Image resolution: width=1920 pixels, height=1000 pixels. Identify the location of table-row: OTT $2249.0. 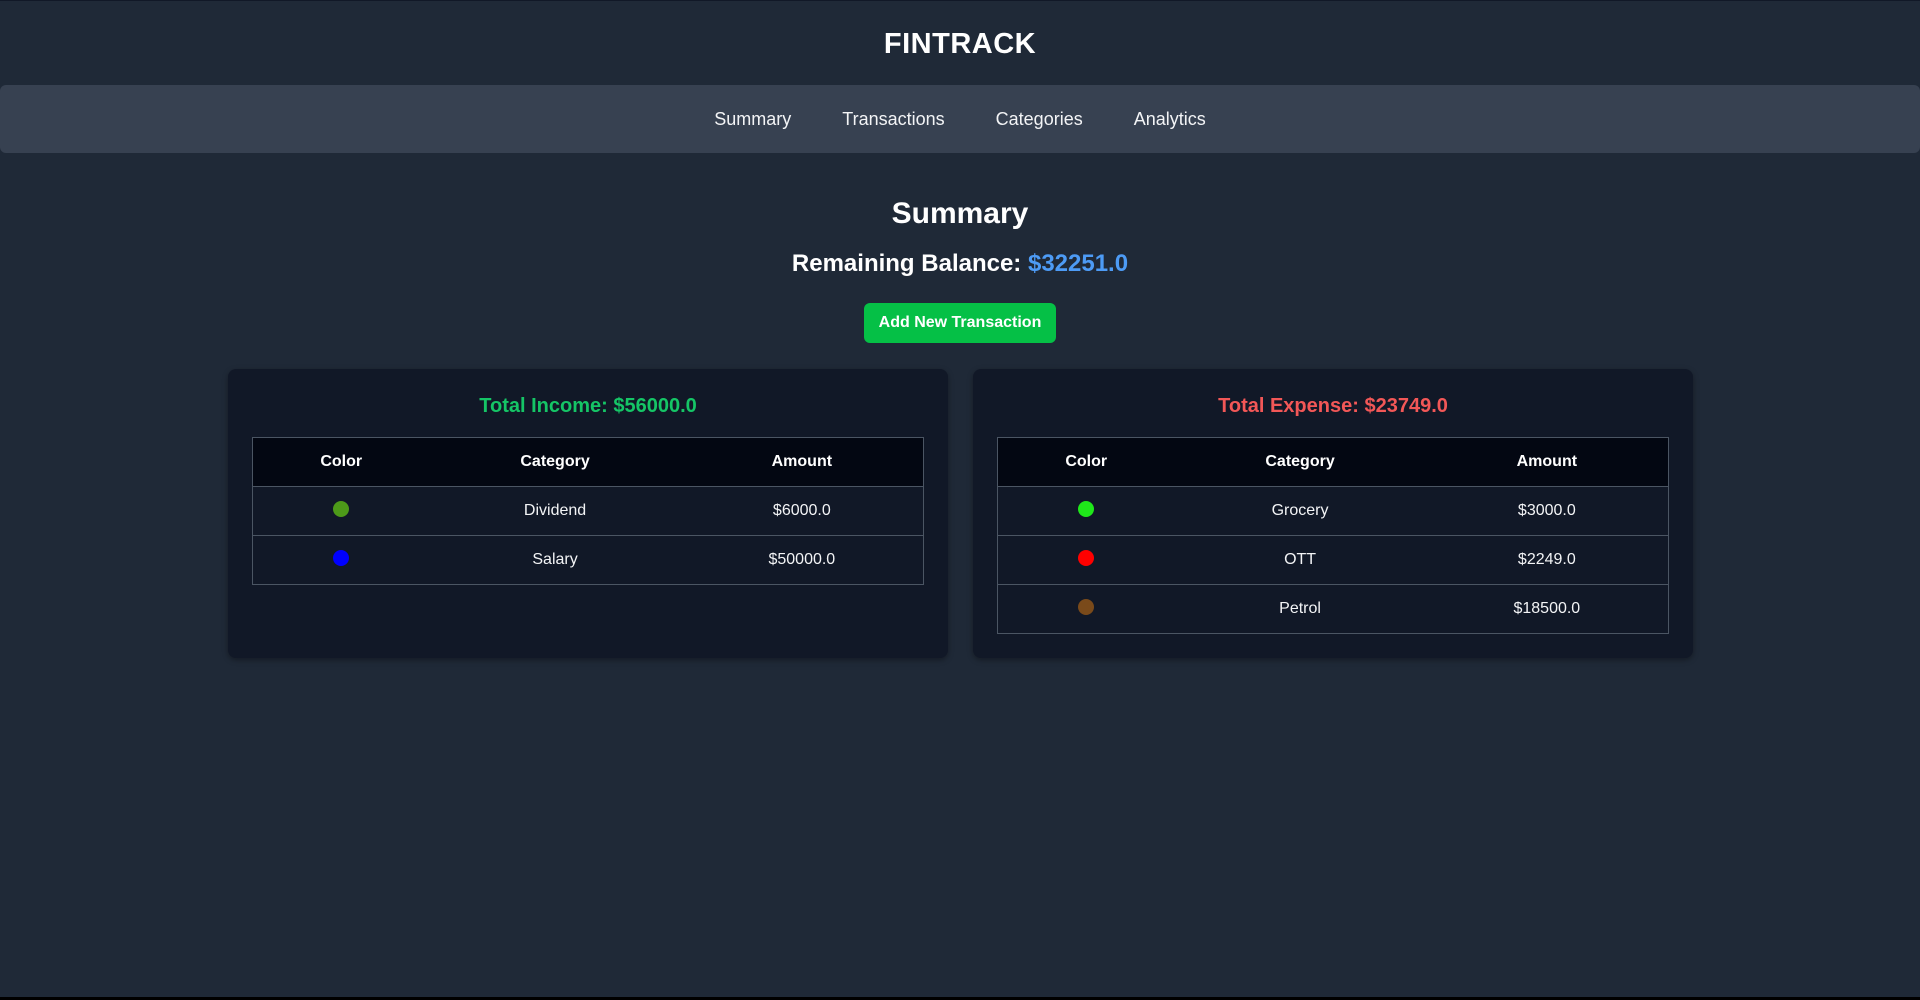
(1333, 560).